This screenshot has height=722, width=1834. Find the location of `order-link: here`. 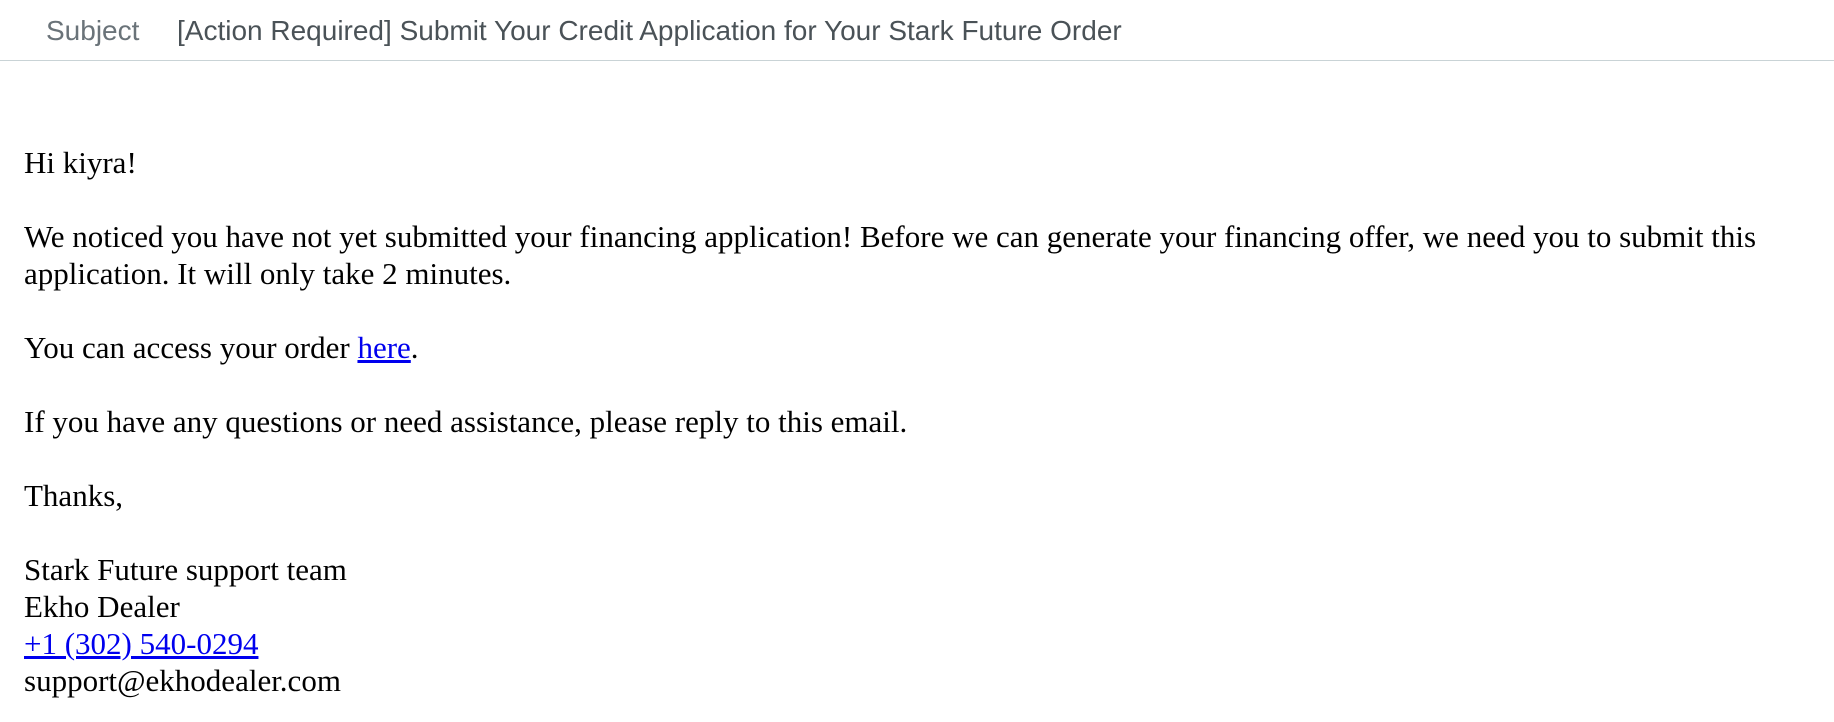

order-link: here is located at coordinates (383, 347).